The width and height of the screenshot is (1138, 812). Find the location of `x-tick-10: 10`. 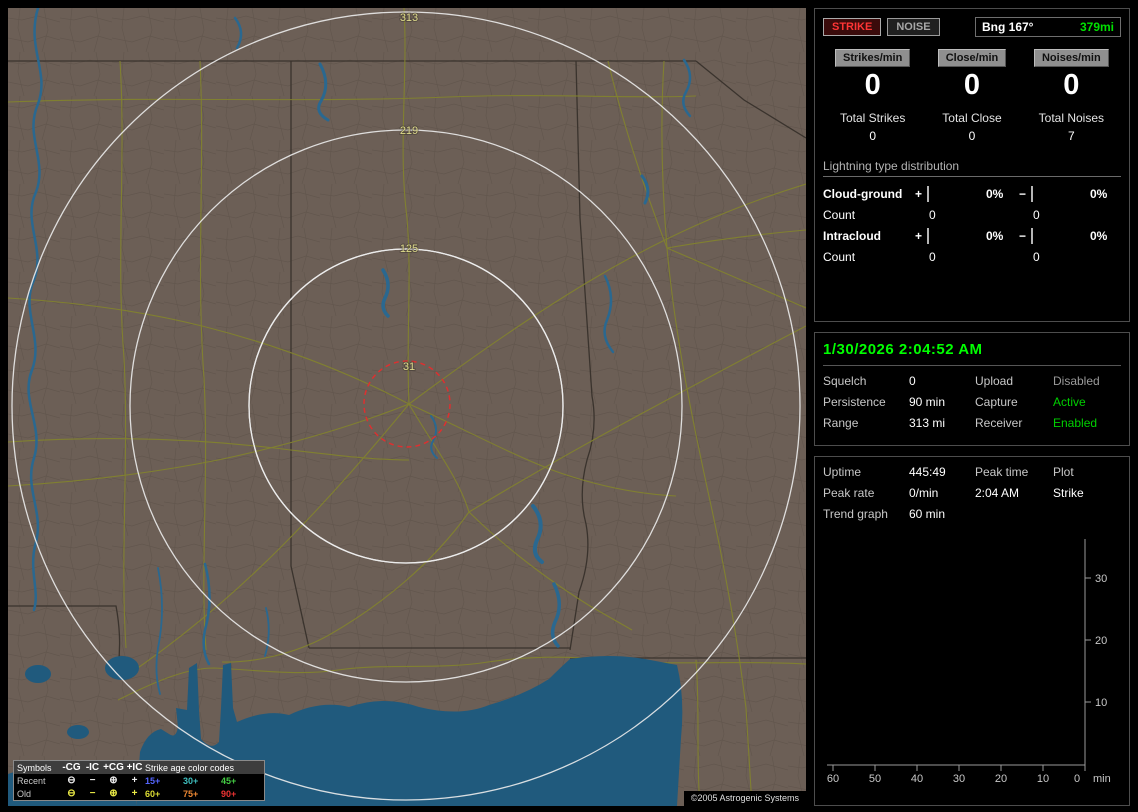

x-tick-10: 10 is located at coordinates (1043, 779).